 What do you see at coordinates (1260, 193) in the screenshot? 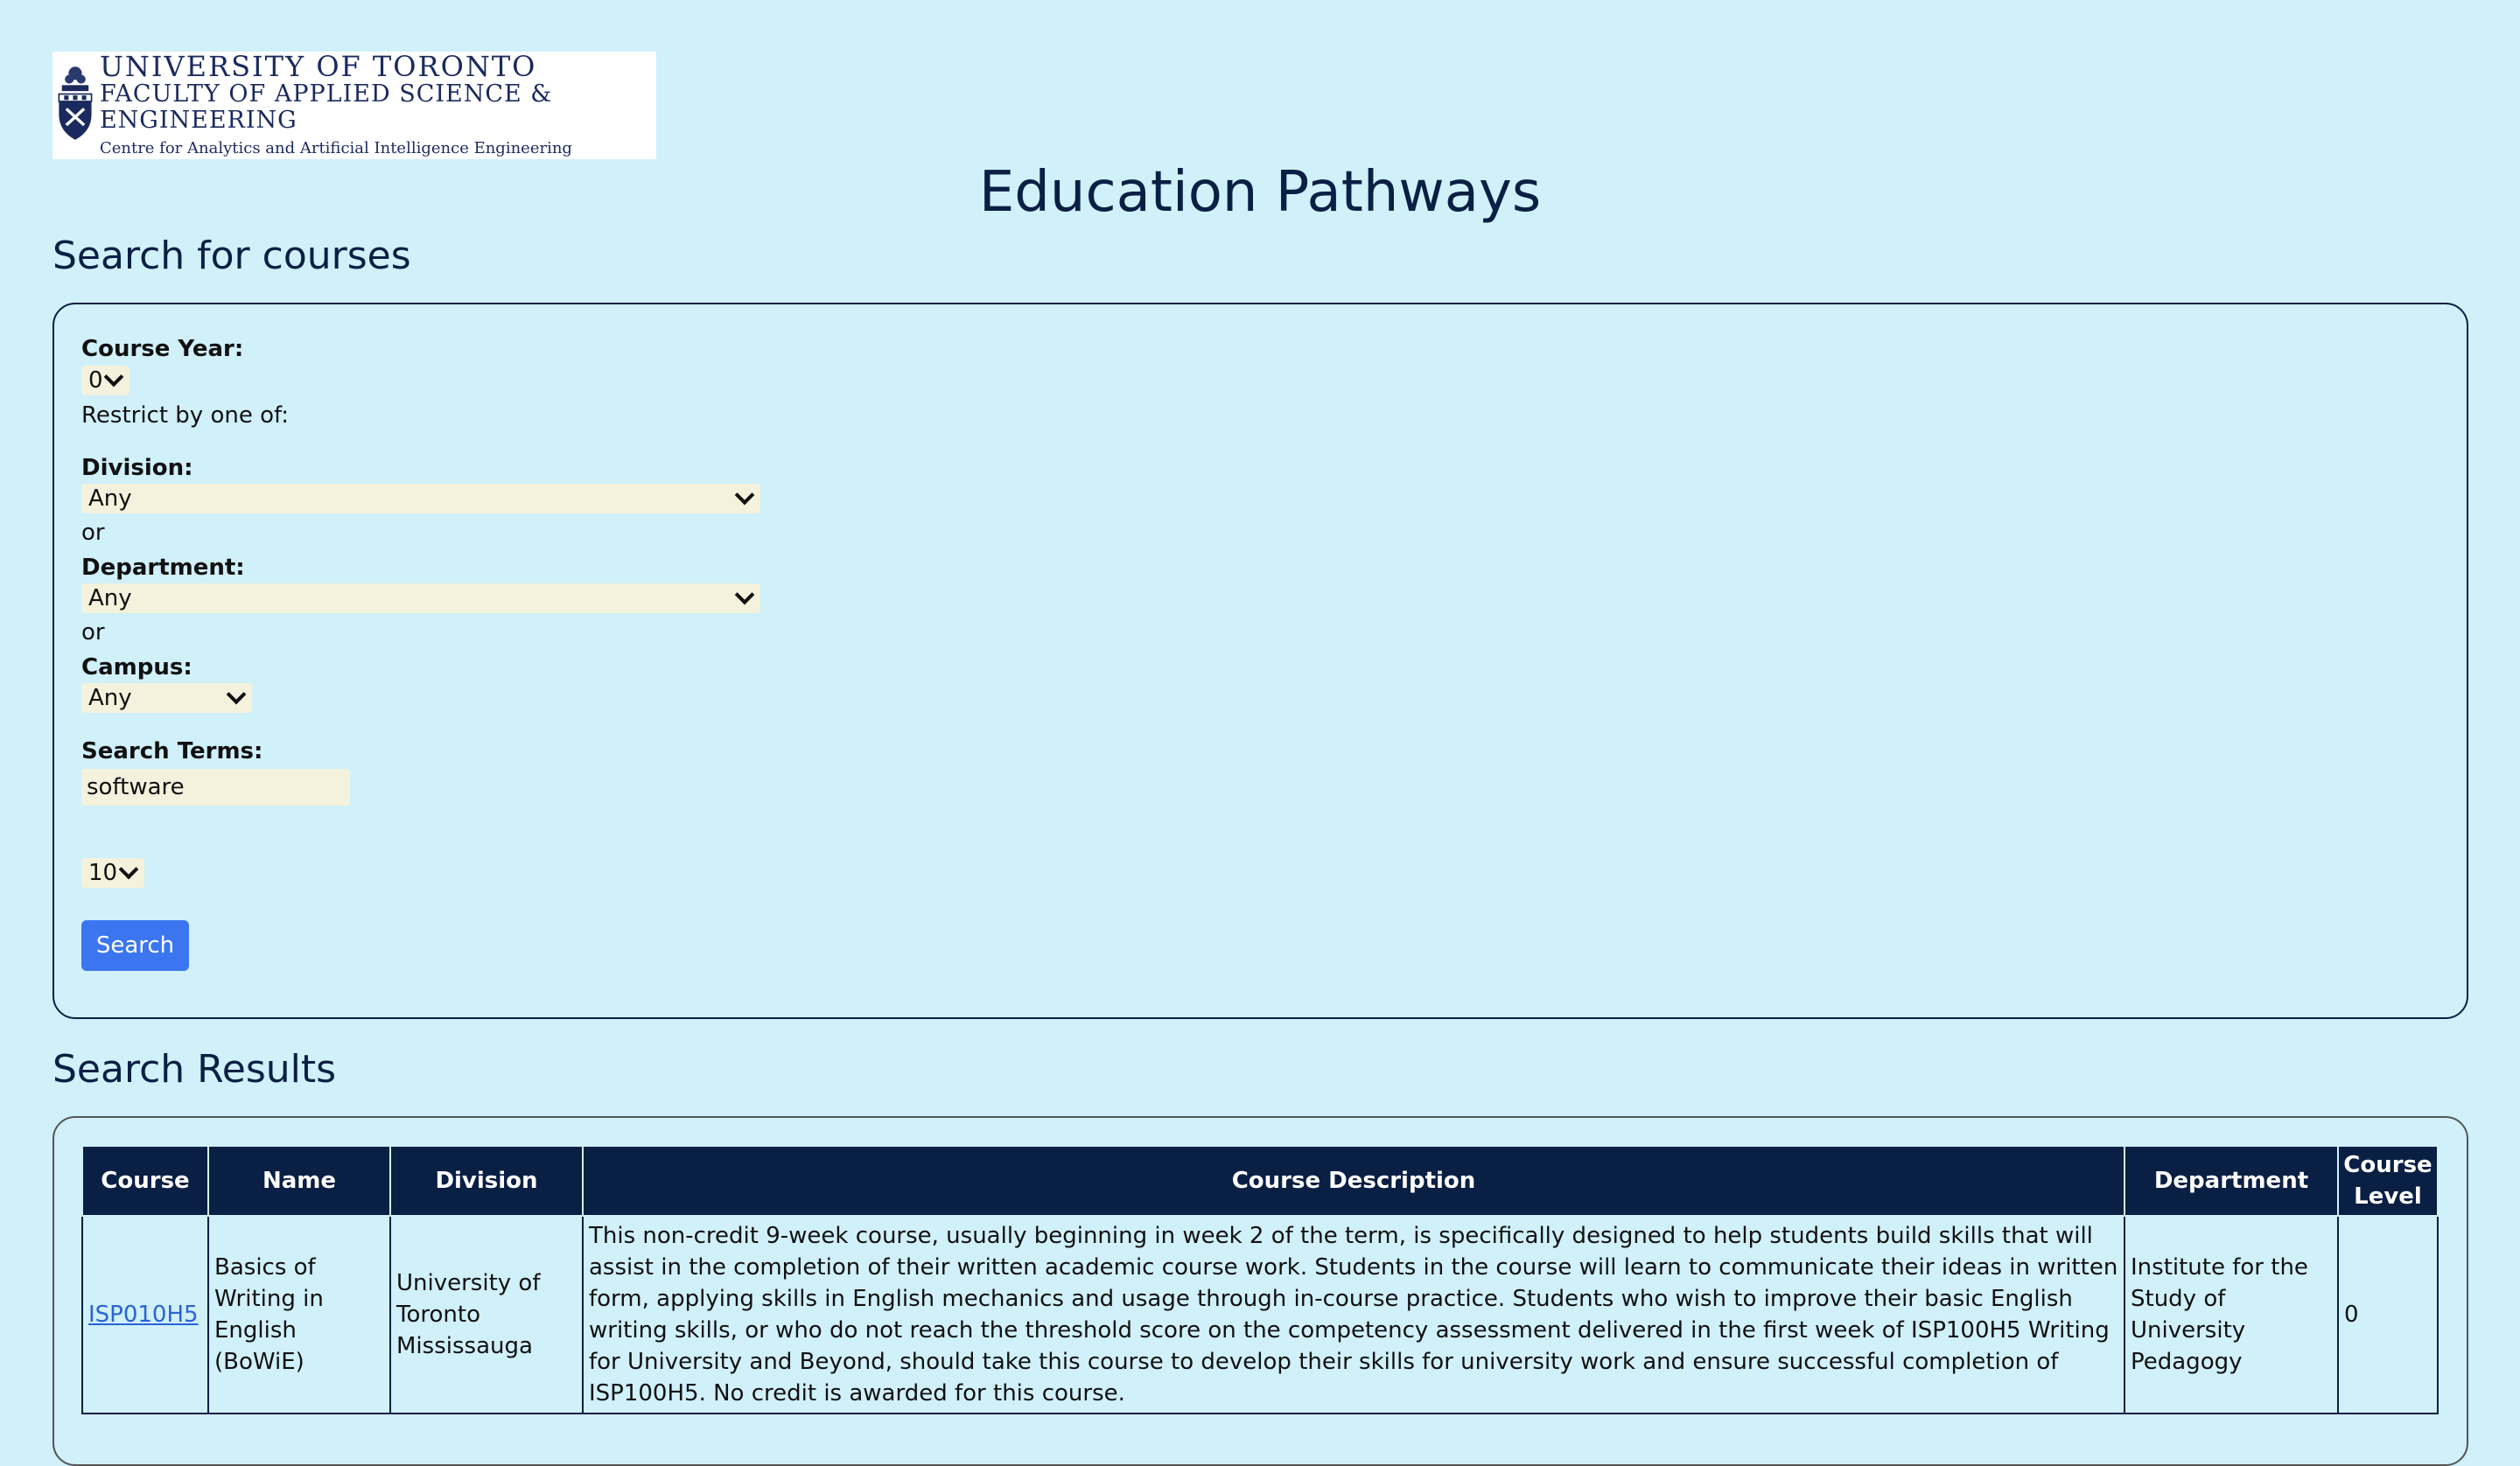
I see `page-title: Education Pathways` at bounding box center [1260, 193].